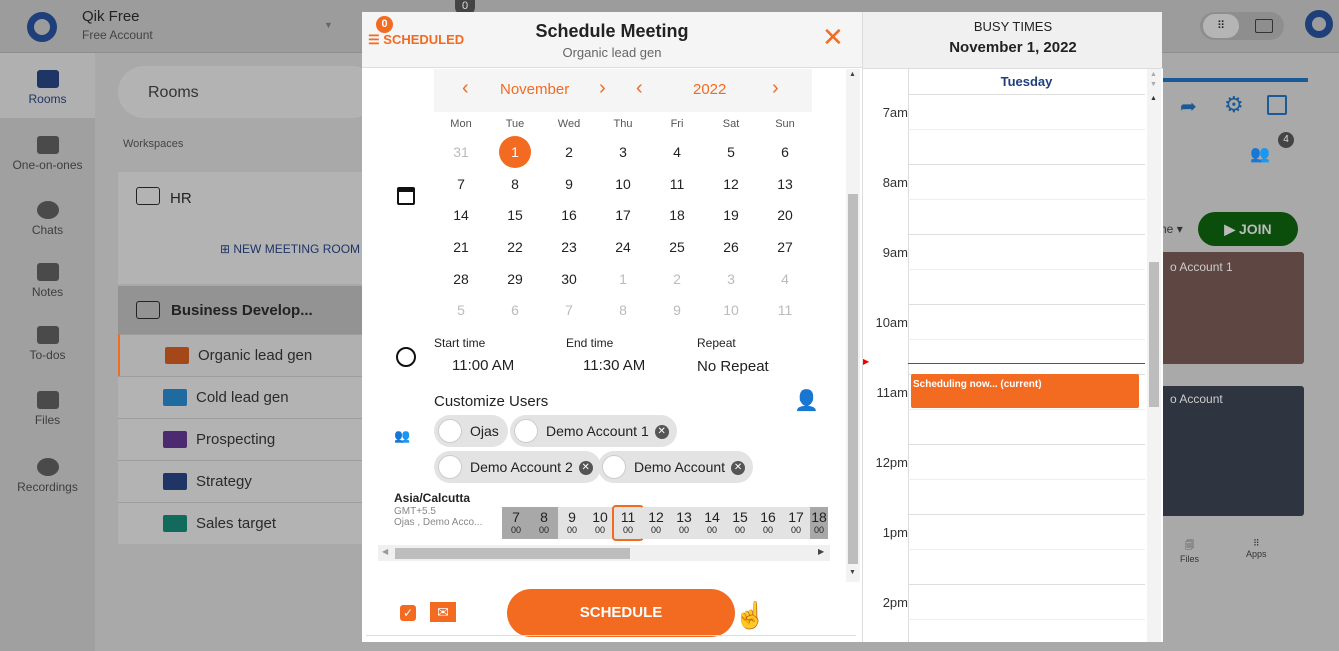 Image resolution: width=1339 pixels, height=651 pixels. I want to click on time-slot-selected: 11 00, so click(628, 523).